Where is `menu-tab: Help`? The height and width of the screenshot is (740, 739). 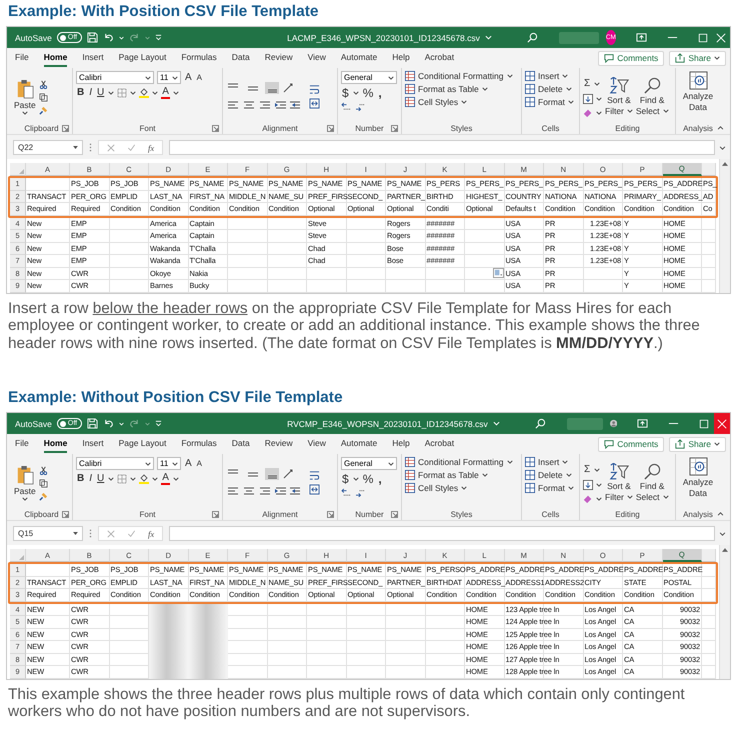 menu-tab: Help is located at coordinates (401, 58).